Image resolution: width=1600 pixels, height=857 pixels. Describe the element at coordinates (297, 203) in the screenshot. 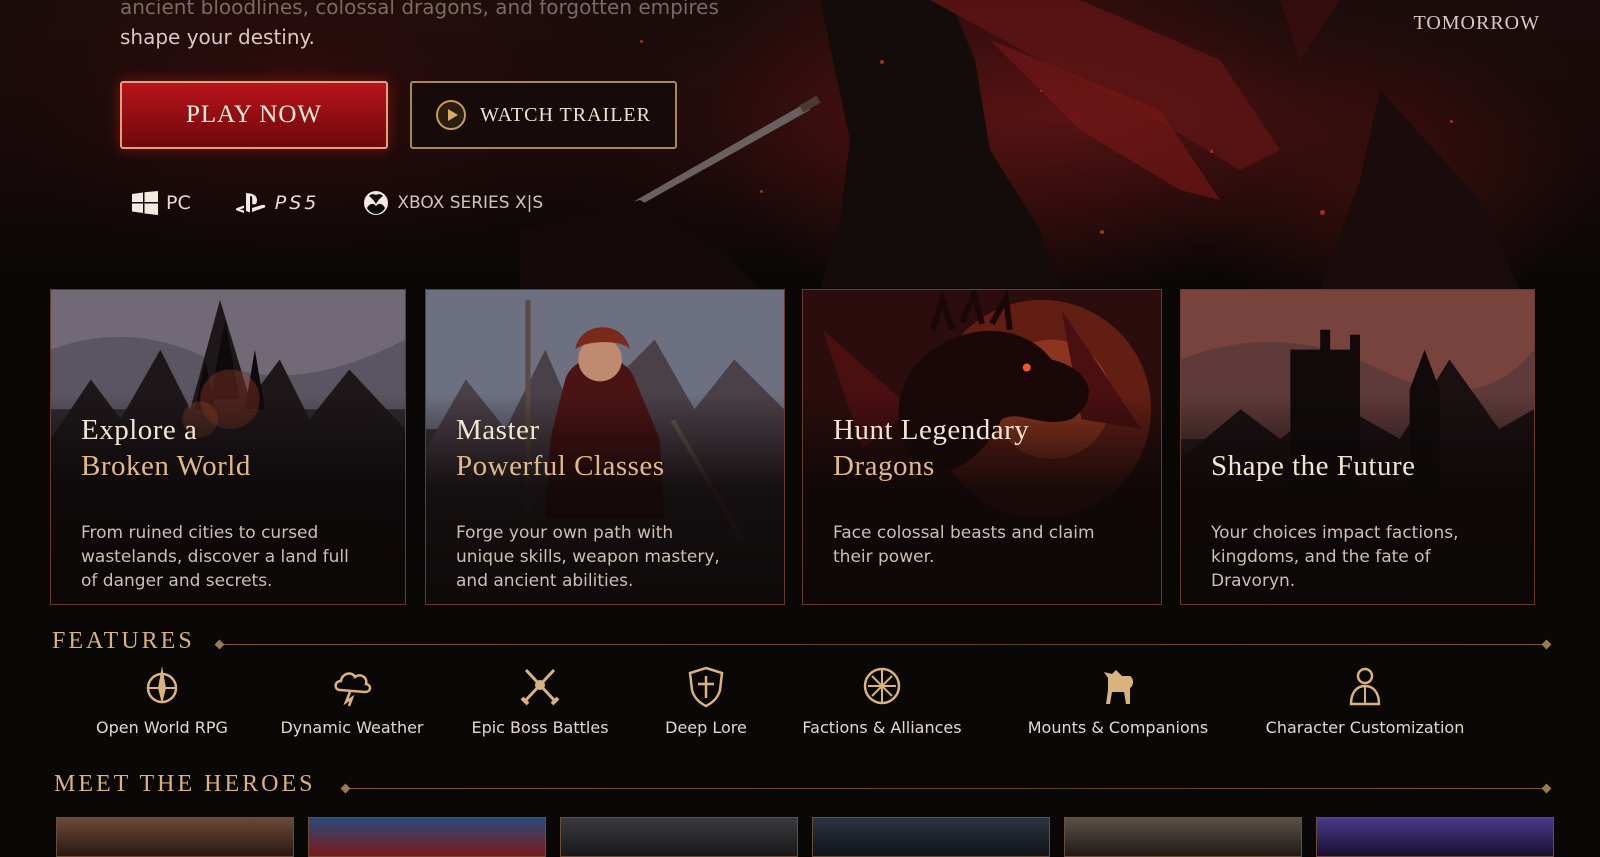

I see `platform-label: PS5` at that location.